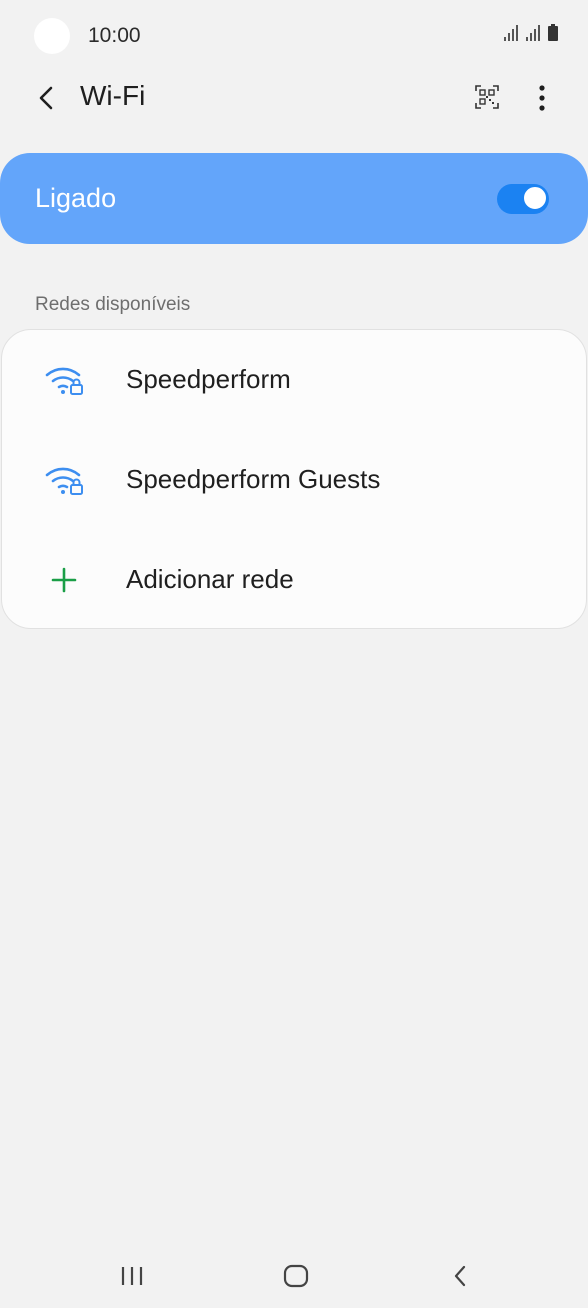 The image size is (588, 1308). What do you see at coordinates (553, 32) in the screenshot?
I see `battery-icon` at bounding box center [553, 32].